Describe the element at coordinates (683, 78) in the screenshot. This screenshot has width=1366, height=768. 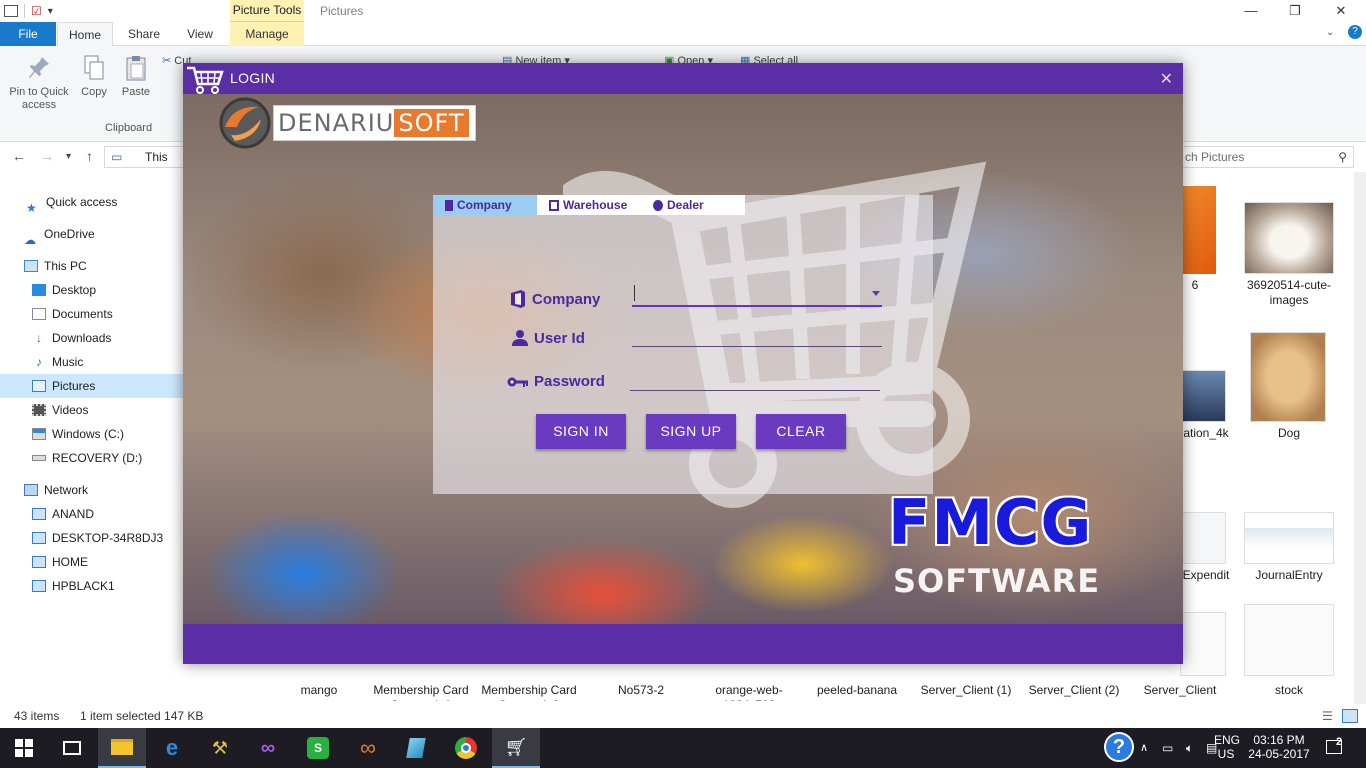
I see `login-titlebar: LOGIN ✕` at that location.